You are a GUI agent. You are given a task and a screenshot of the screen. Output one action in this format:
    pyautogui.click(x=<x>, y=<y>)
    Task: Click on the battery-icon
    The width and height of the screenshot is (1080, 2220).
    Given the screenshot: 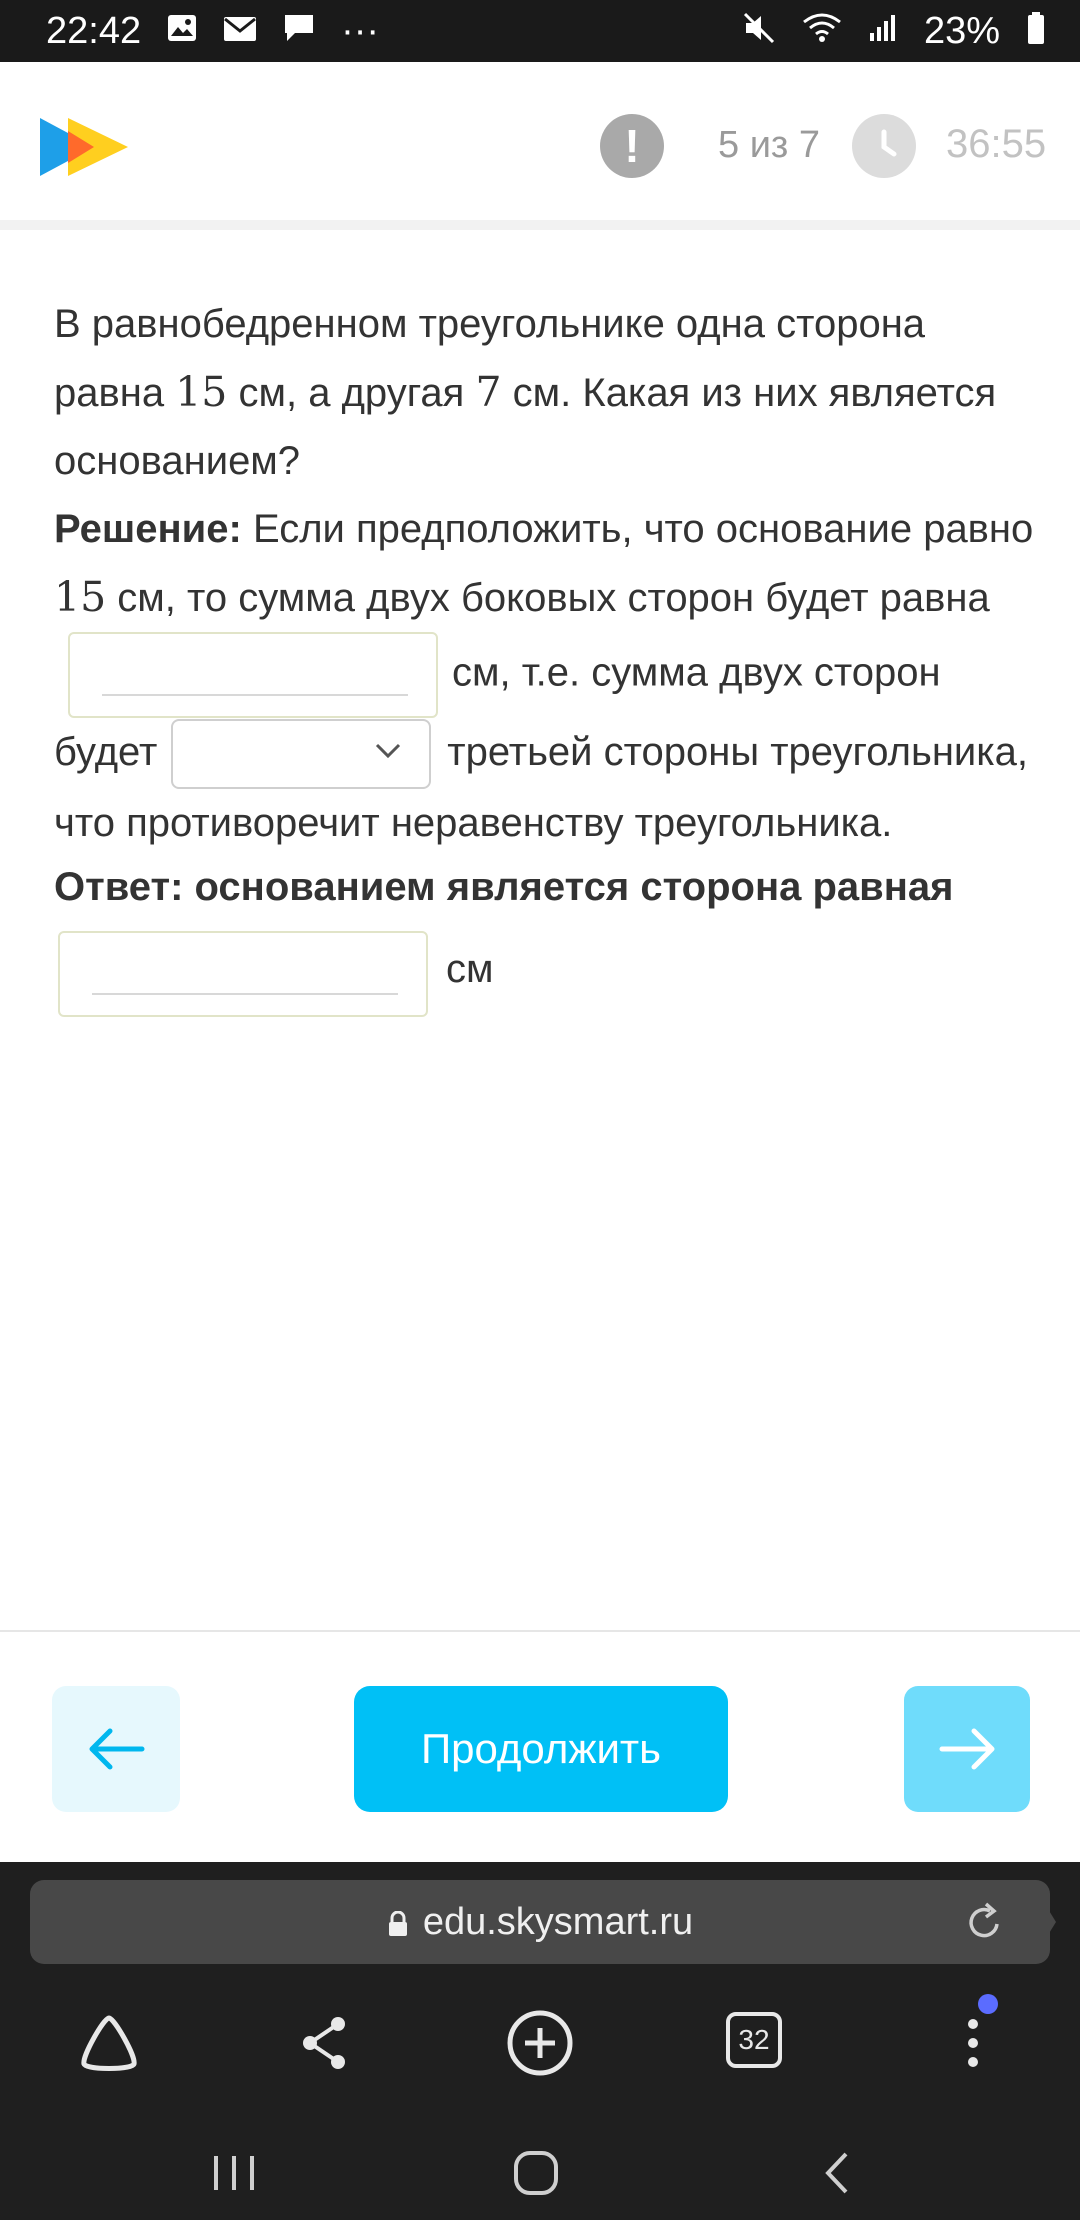 What is the action you would take?
    pyautogui.click(x=1036, y=31)
    